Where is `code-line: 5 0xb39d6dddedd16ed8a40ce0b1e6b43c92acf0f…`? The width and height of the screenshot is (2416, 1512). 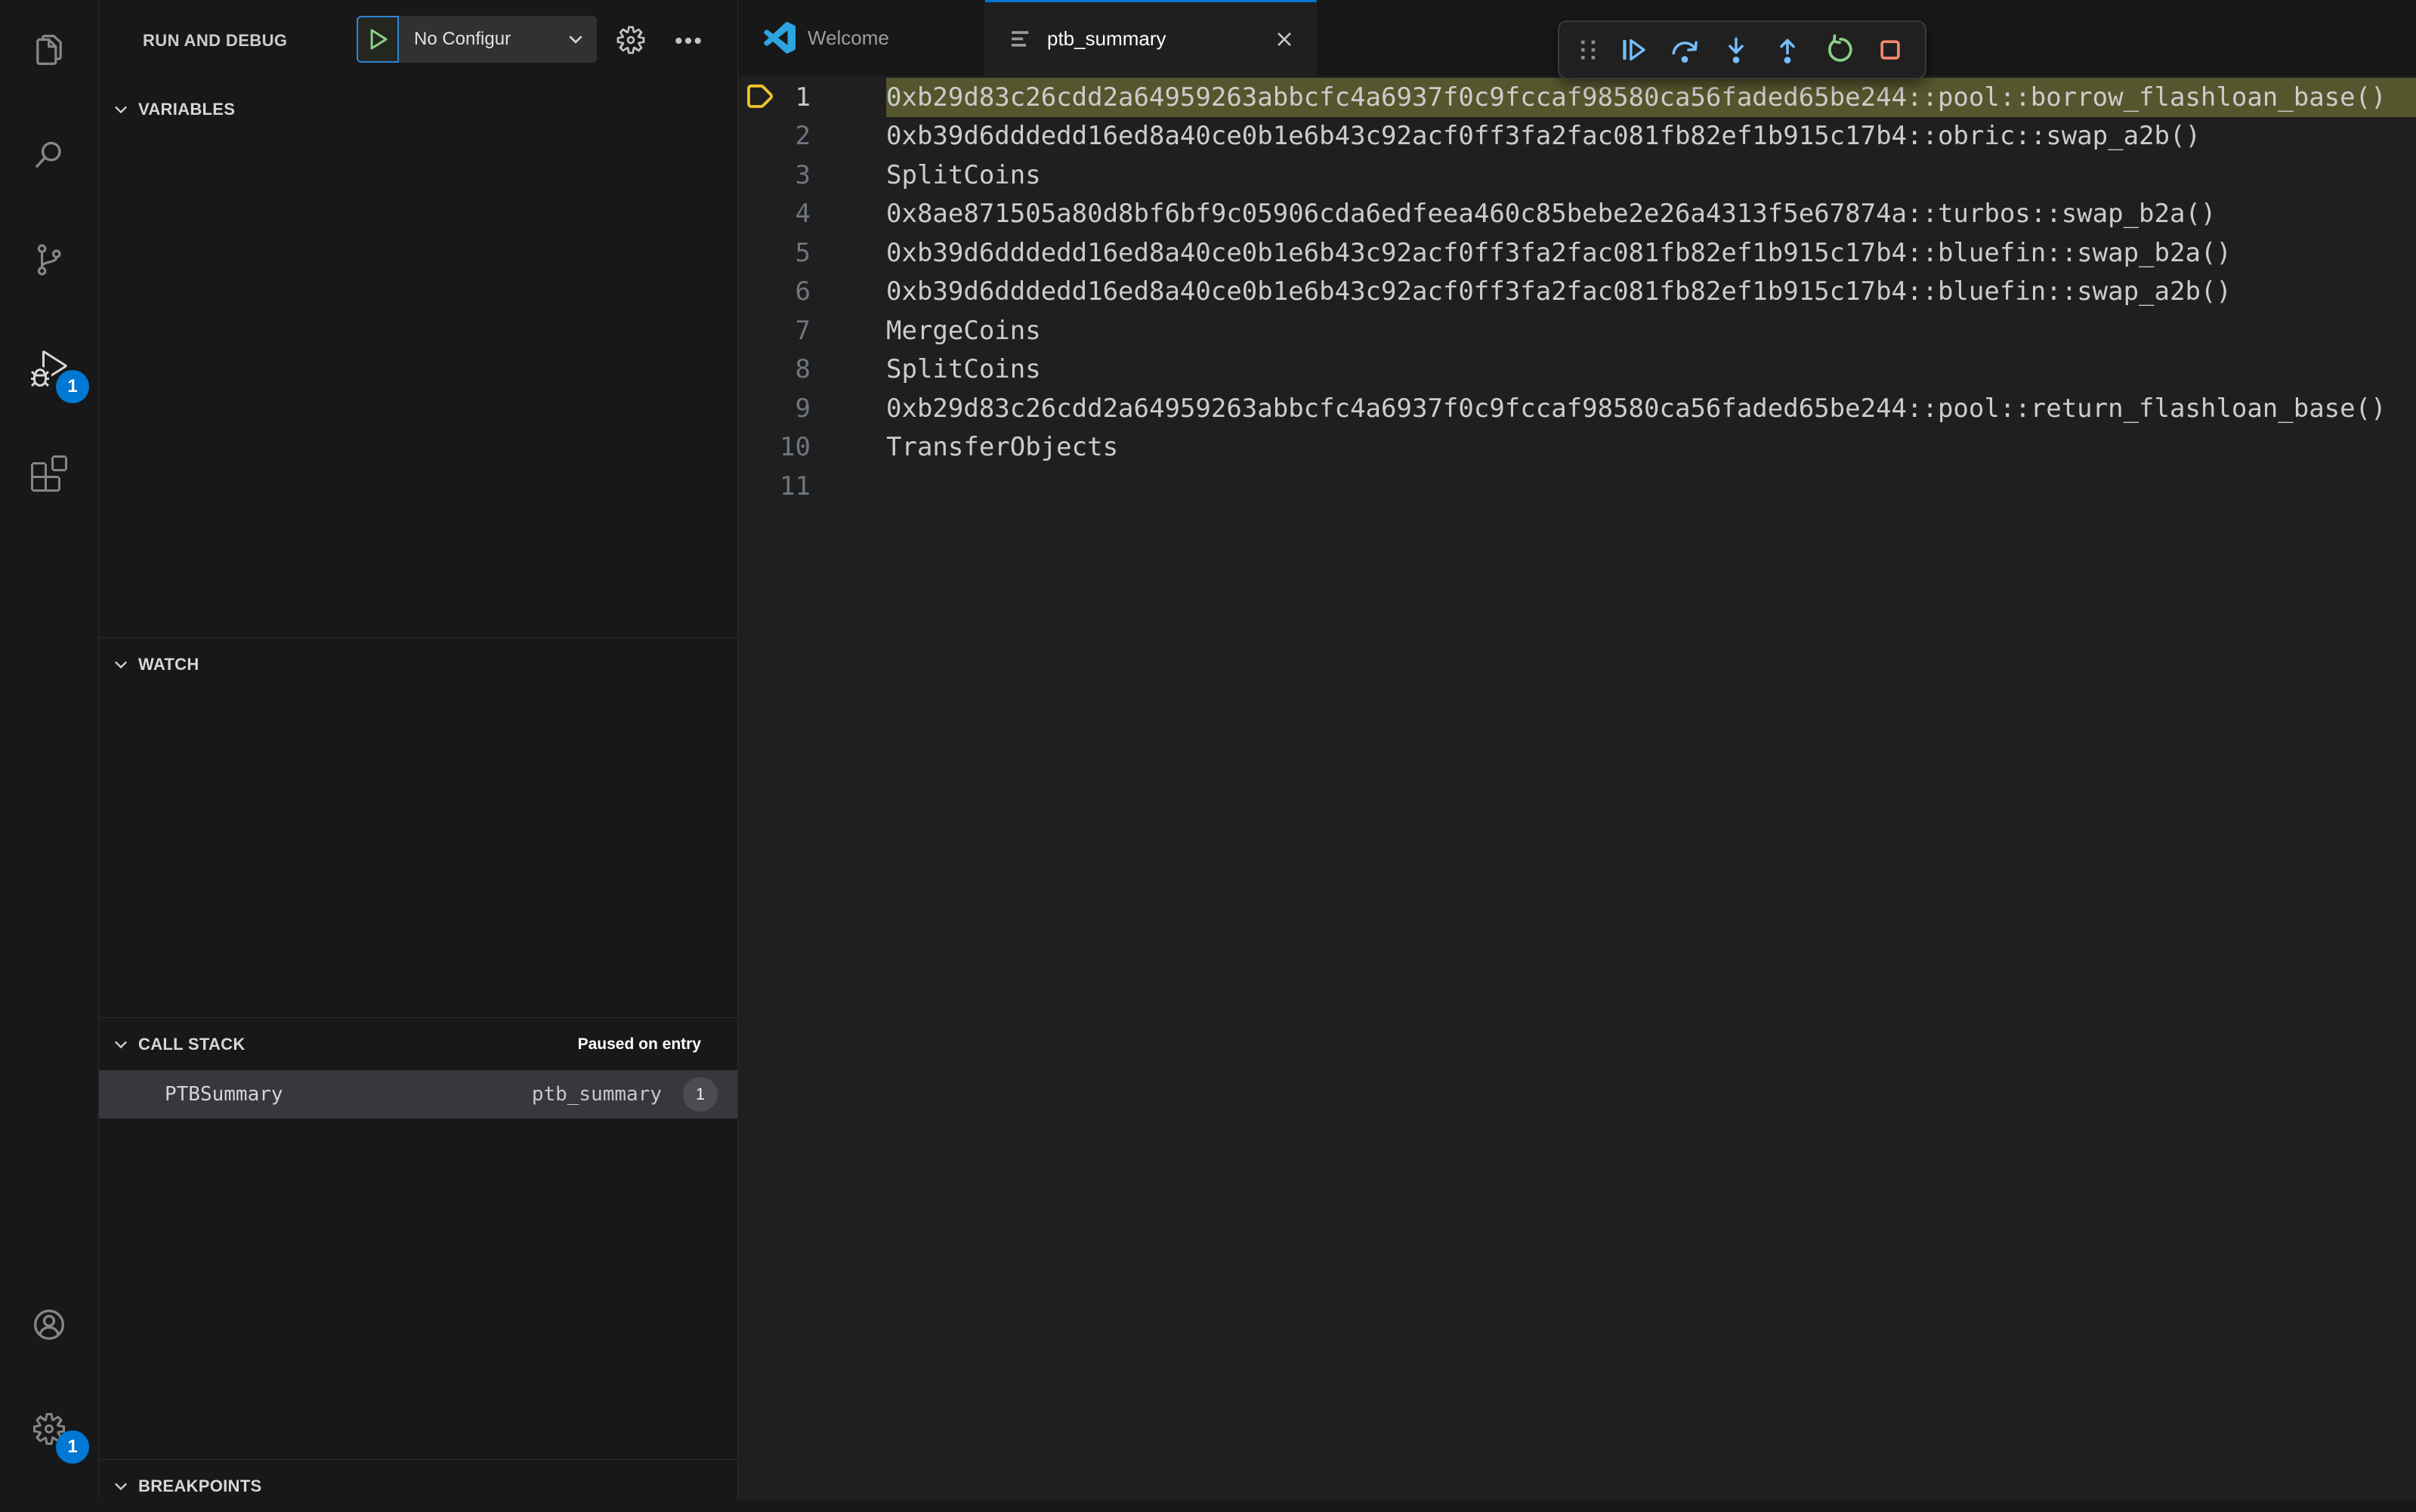
code-line: 5 0xb39d6dddedd16ed8a40ce0b1e6b43c92acf0f… is located at coordinates (1577, 253).